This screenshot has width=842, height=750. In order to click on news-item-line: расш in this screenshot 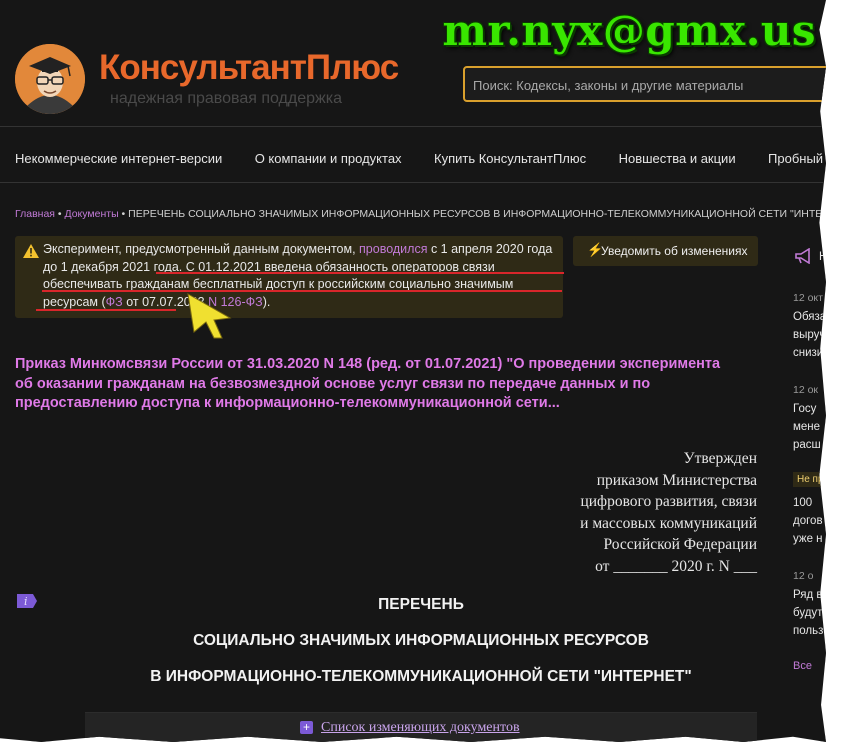, I will do `click(807, 445)`.